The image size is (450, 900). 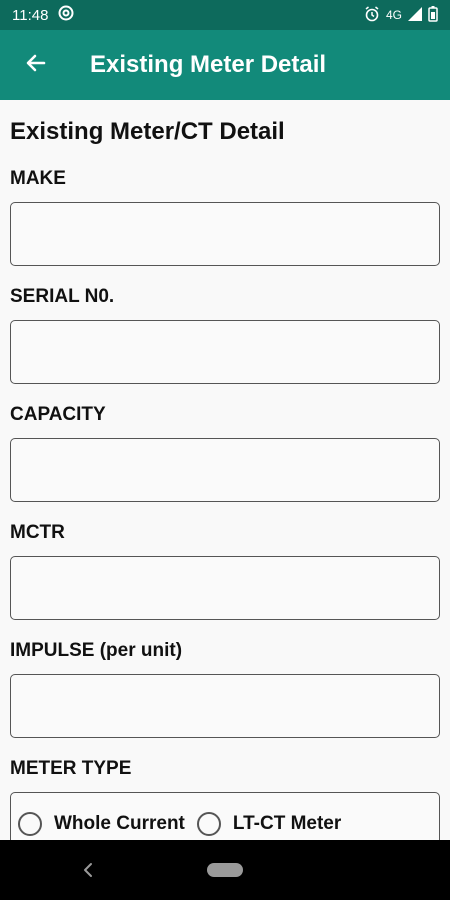 I want to click on alarm-icon, so click(x=372, y=15).